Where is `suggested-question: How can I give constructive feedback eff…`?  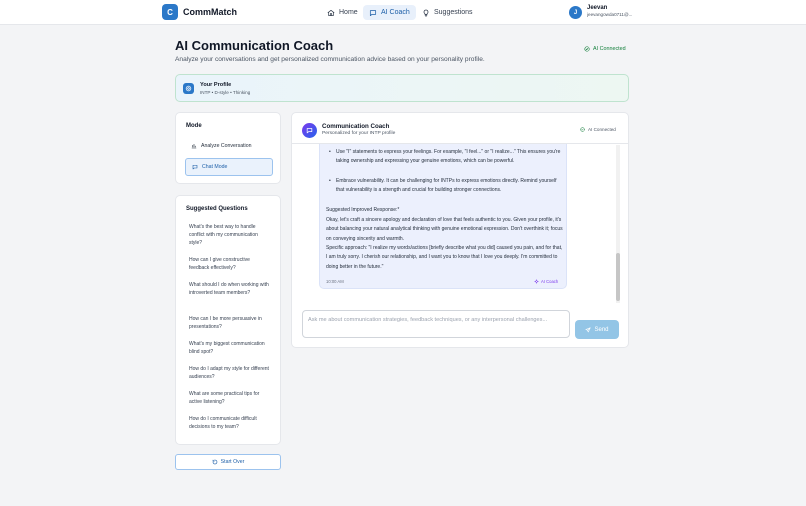
suggested-question: How can I give constructive feedback eff… is located at coordinates (230, 265).